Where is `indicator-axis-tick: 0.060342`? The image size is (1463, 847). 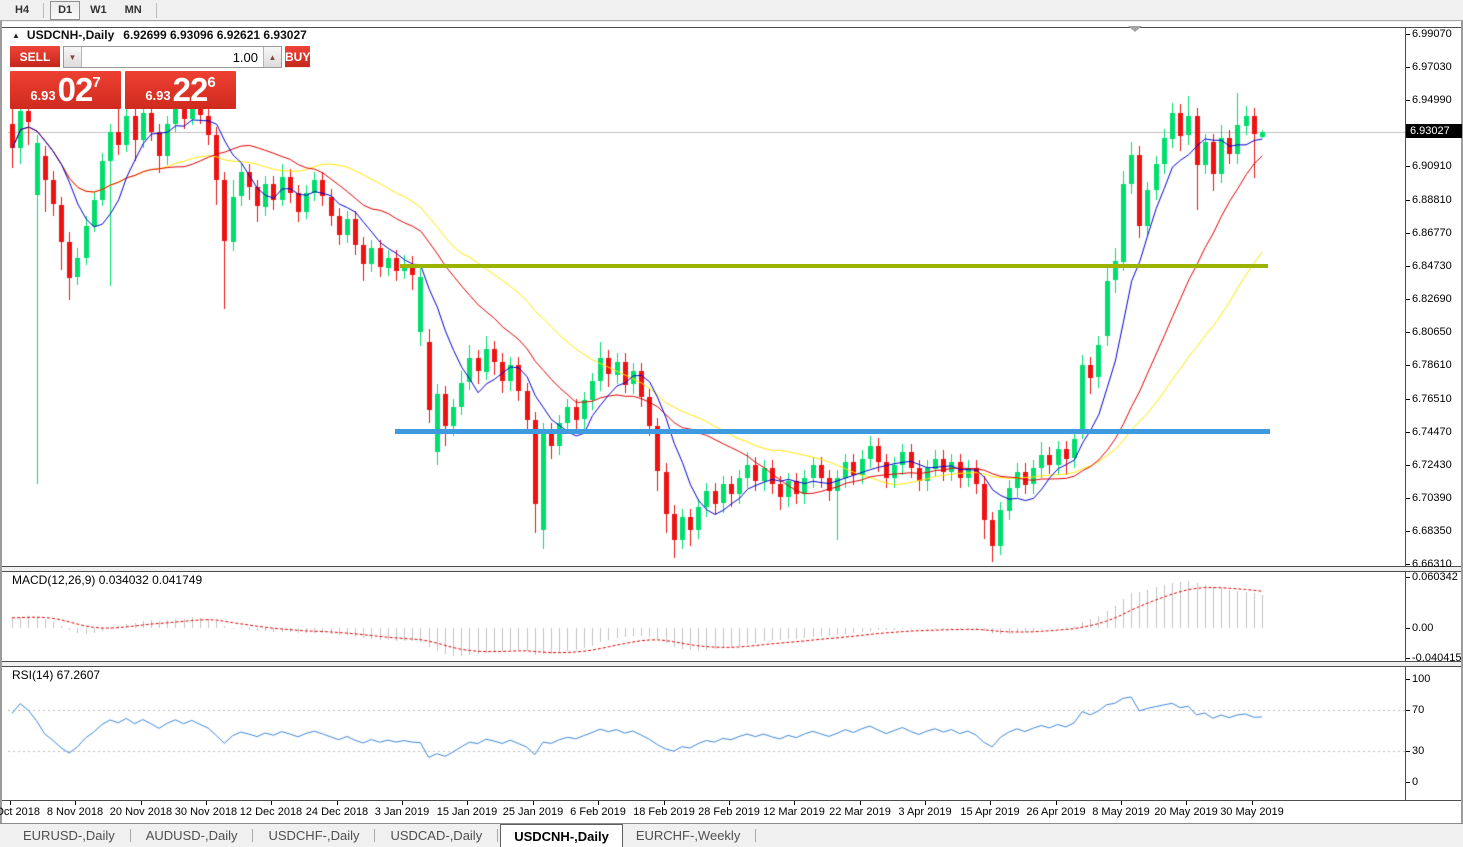
indicator-axis-tick: 0.060342 is located at coordinates (1435, 577).